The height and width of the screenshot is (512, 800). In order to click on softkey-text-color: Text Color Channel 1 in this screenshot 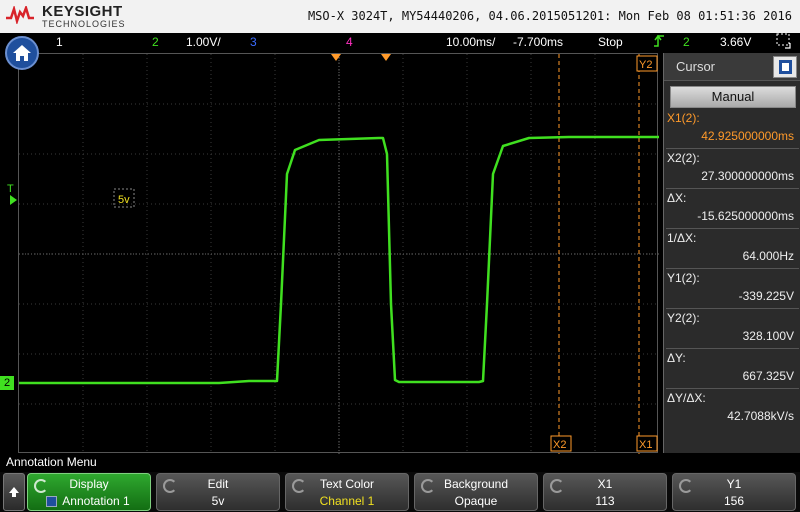, I will do `click(347, 492)`.